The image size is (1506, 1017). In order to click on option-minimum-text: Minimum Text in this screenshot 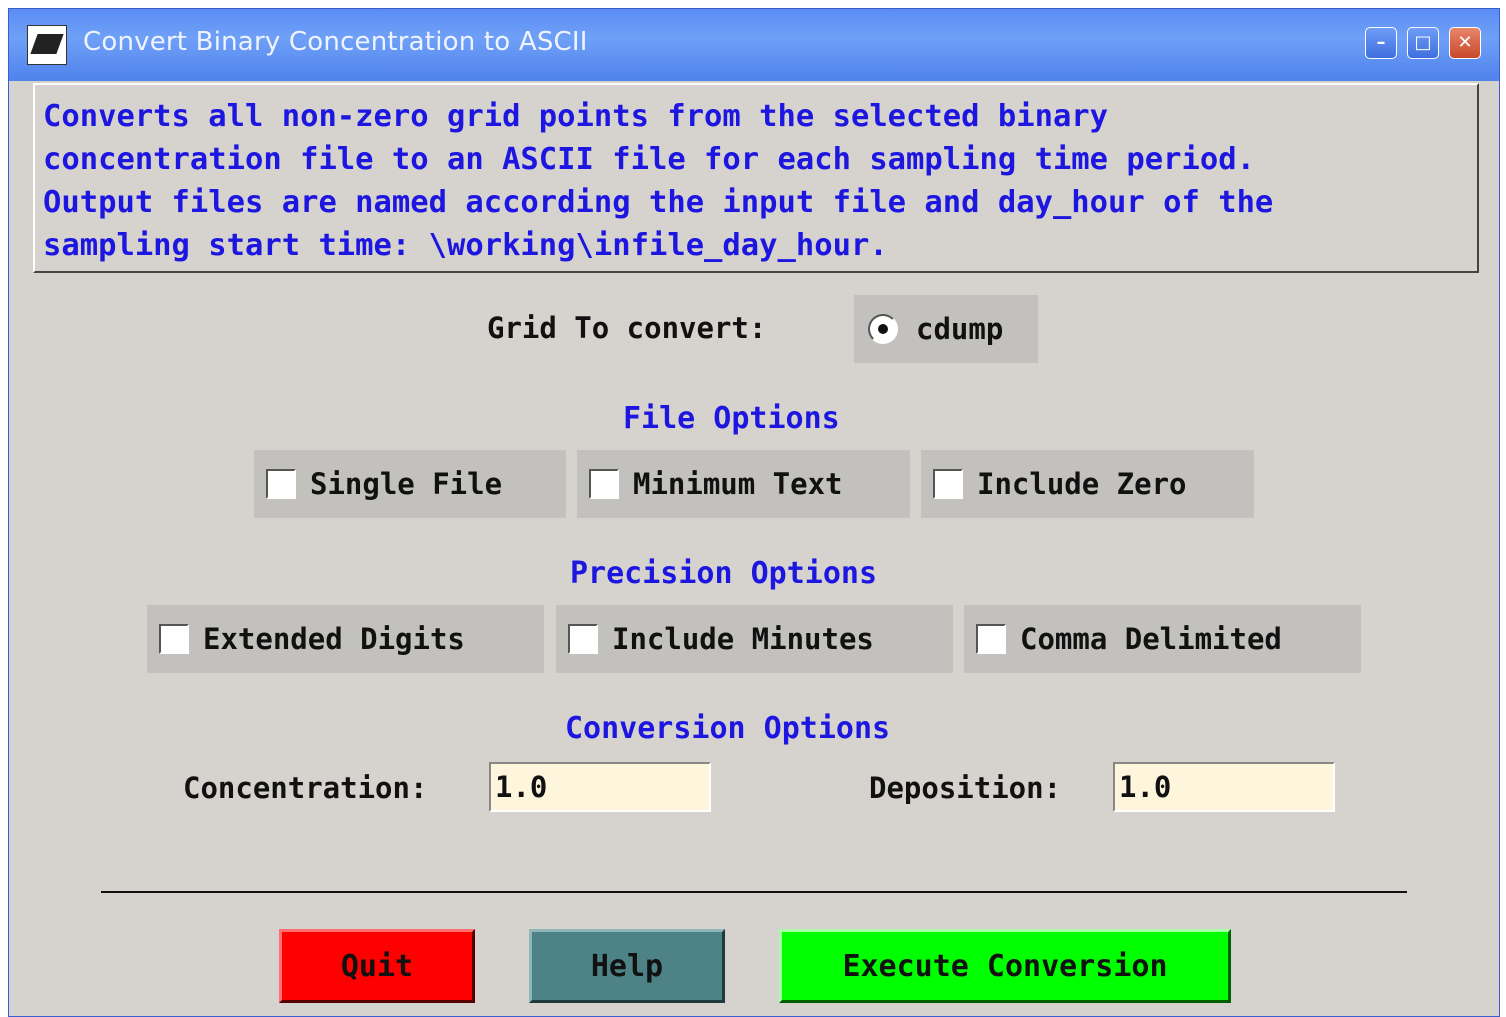, I will do `click(743, 484)`.